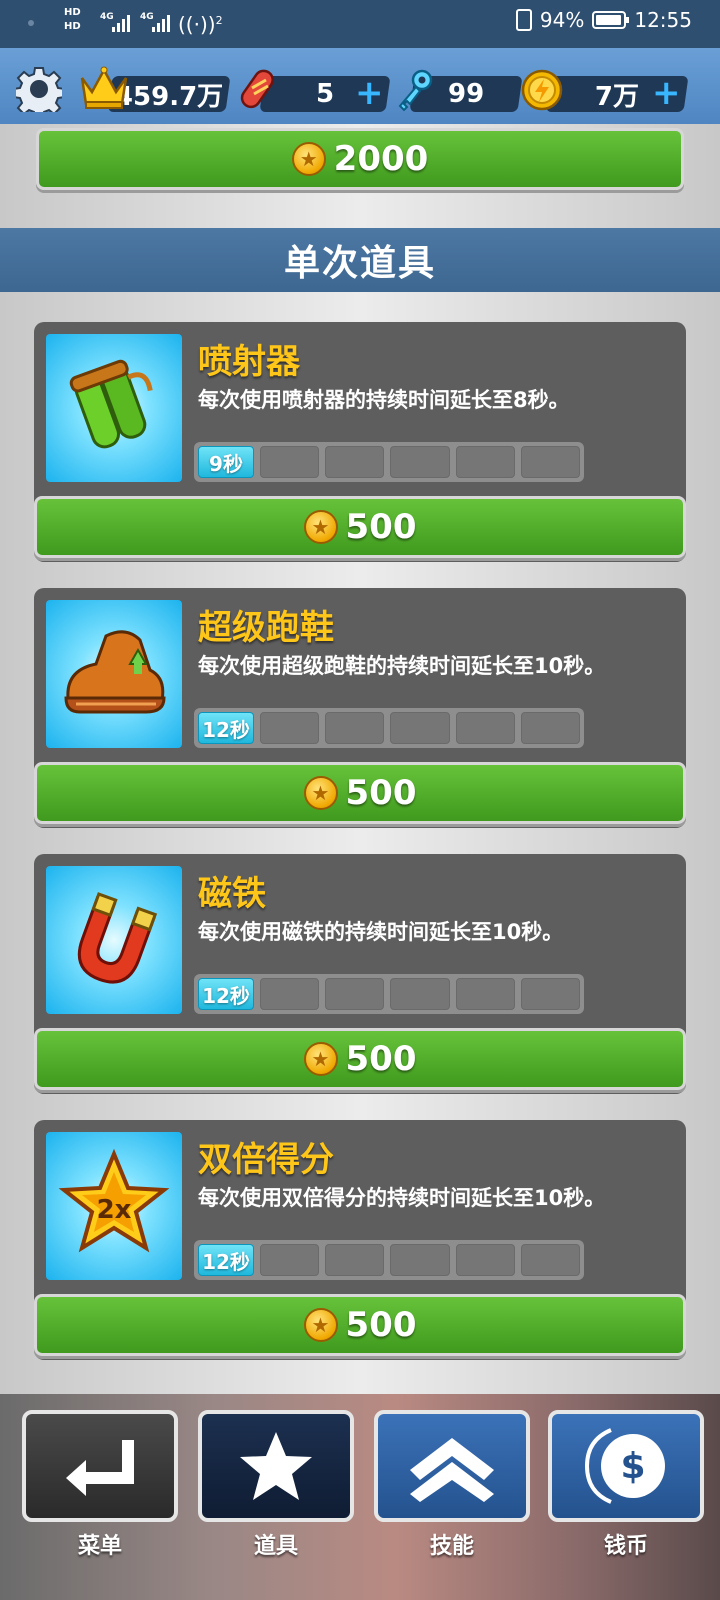  I want to click on coin-count: 7万, so click(617, 96).